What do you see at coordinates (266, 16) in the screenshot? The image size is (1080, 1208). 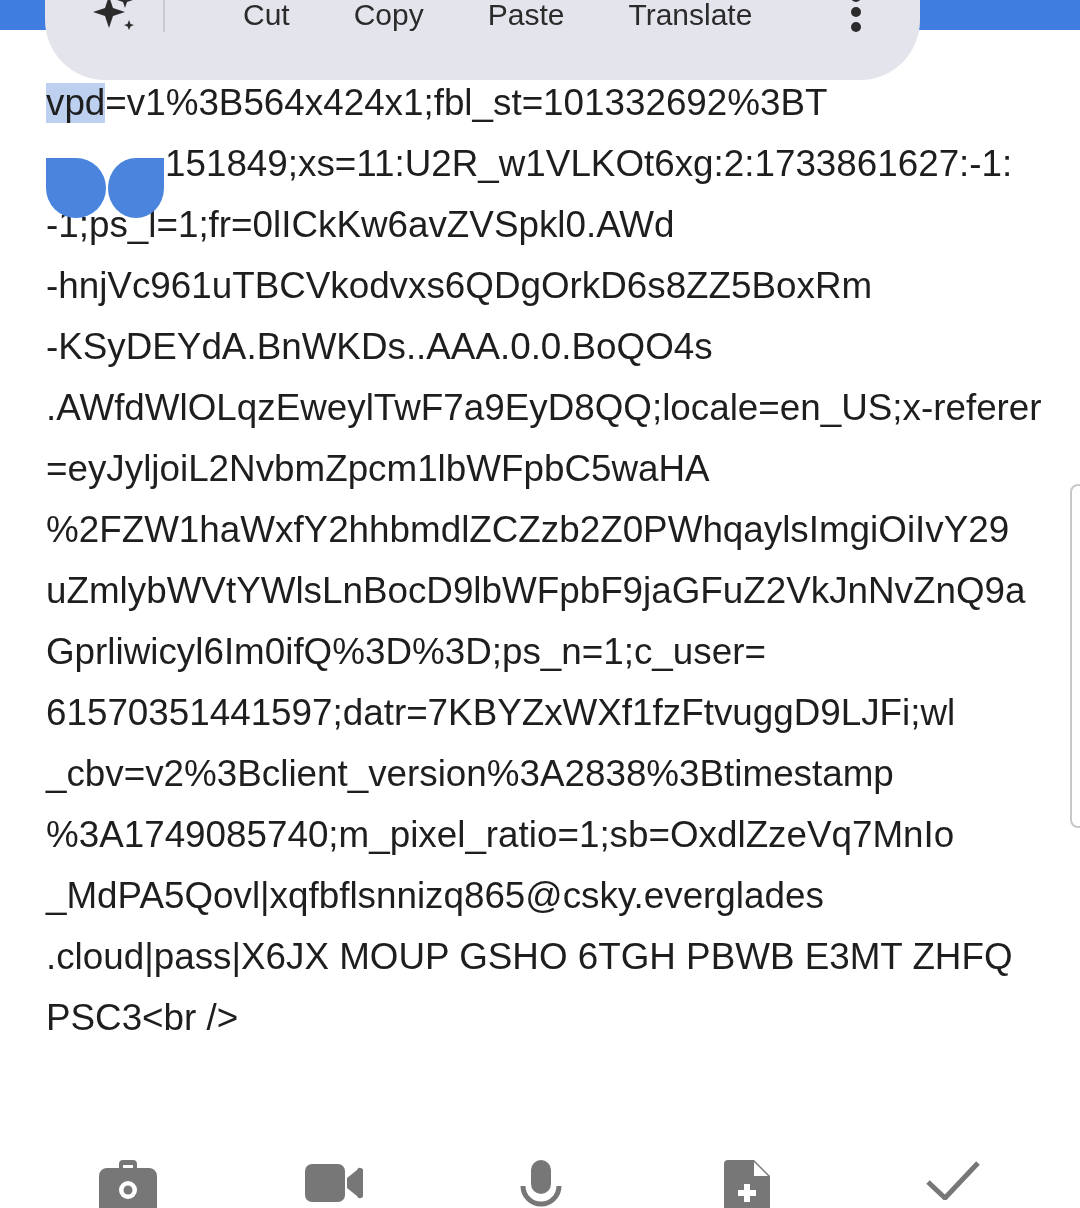 I see `menu-item: Cut` at bounding box center [266, 16].